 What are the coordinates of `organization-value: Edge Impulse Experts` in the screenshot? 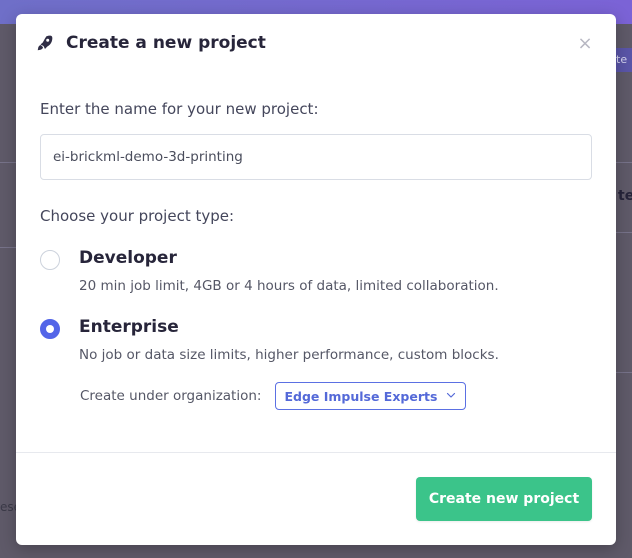 It's located at (361, 396).